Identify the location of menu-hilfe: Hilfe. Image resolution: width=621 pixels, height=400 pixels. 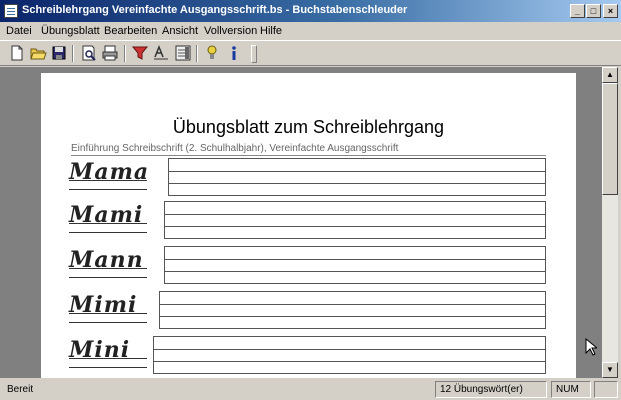
(271, 31).